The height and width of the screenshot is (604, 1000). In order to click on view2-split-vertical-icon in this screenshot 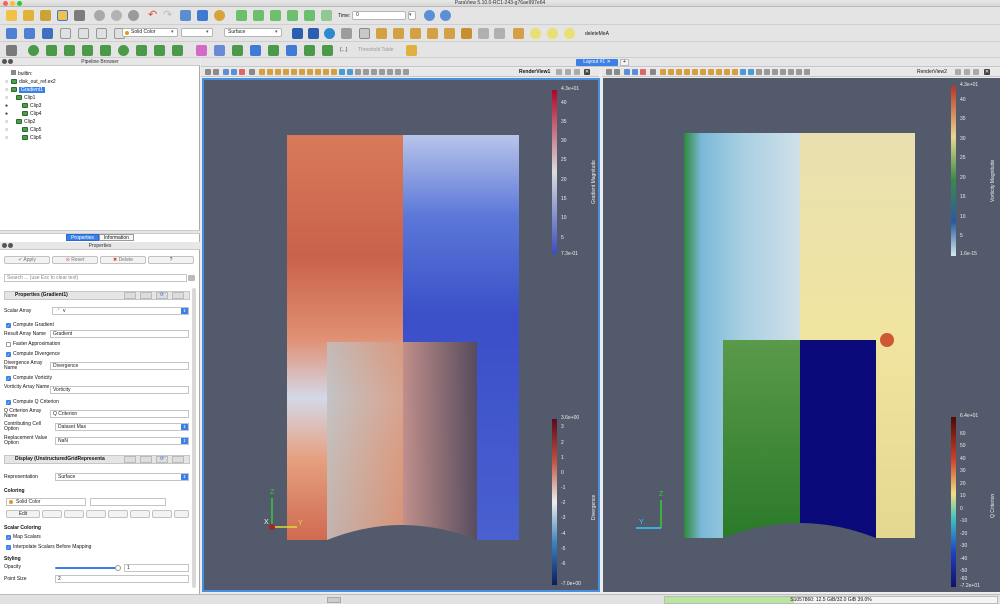, I will do `click(617, 72)`.